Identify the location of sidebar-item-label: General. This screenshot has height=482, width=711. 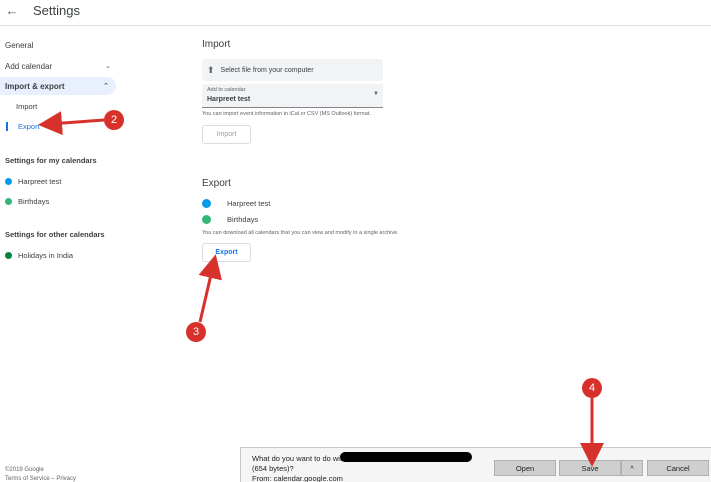
(19, 45).